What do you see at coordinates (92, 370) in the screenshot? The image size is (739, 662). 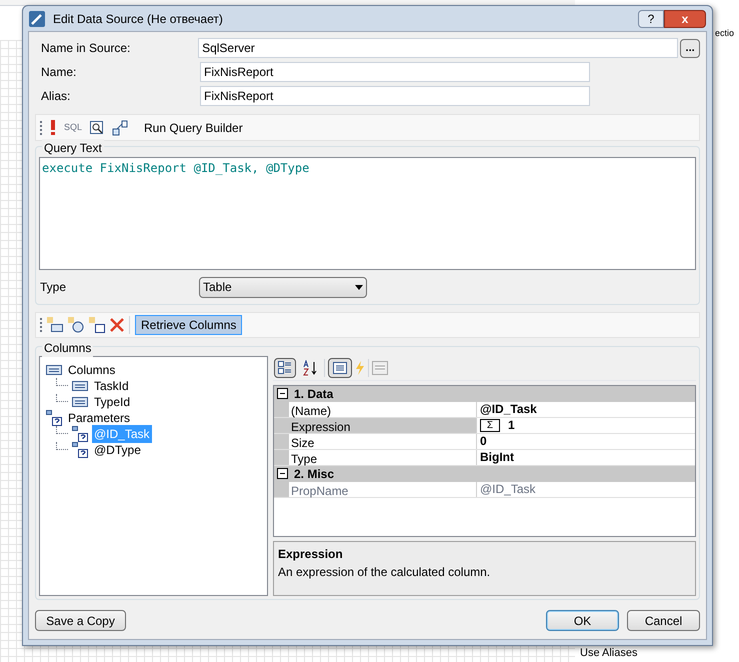 I see `tree-item: Columns` at bounding box center [92, 370].